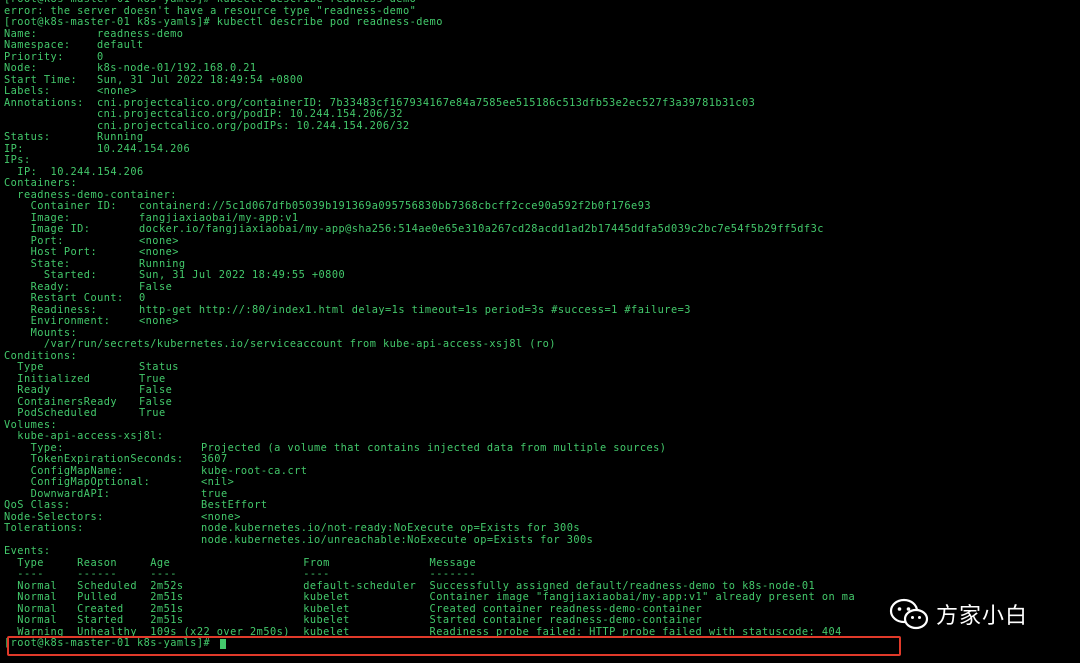 The height and width of the screenshot is (663, 1080). I want to click on field-key: Namespace:, so click(37, 45).